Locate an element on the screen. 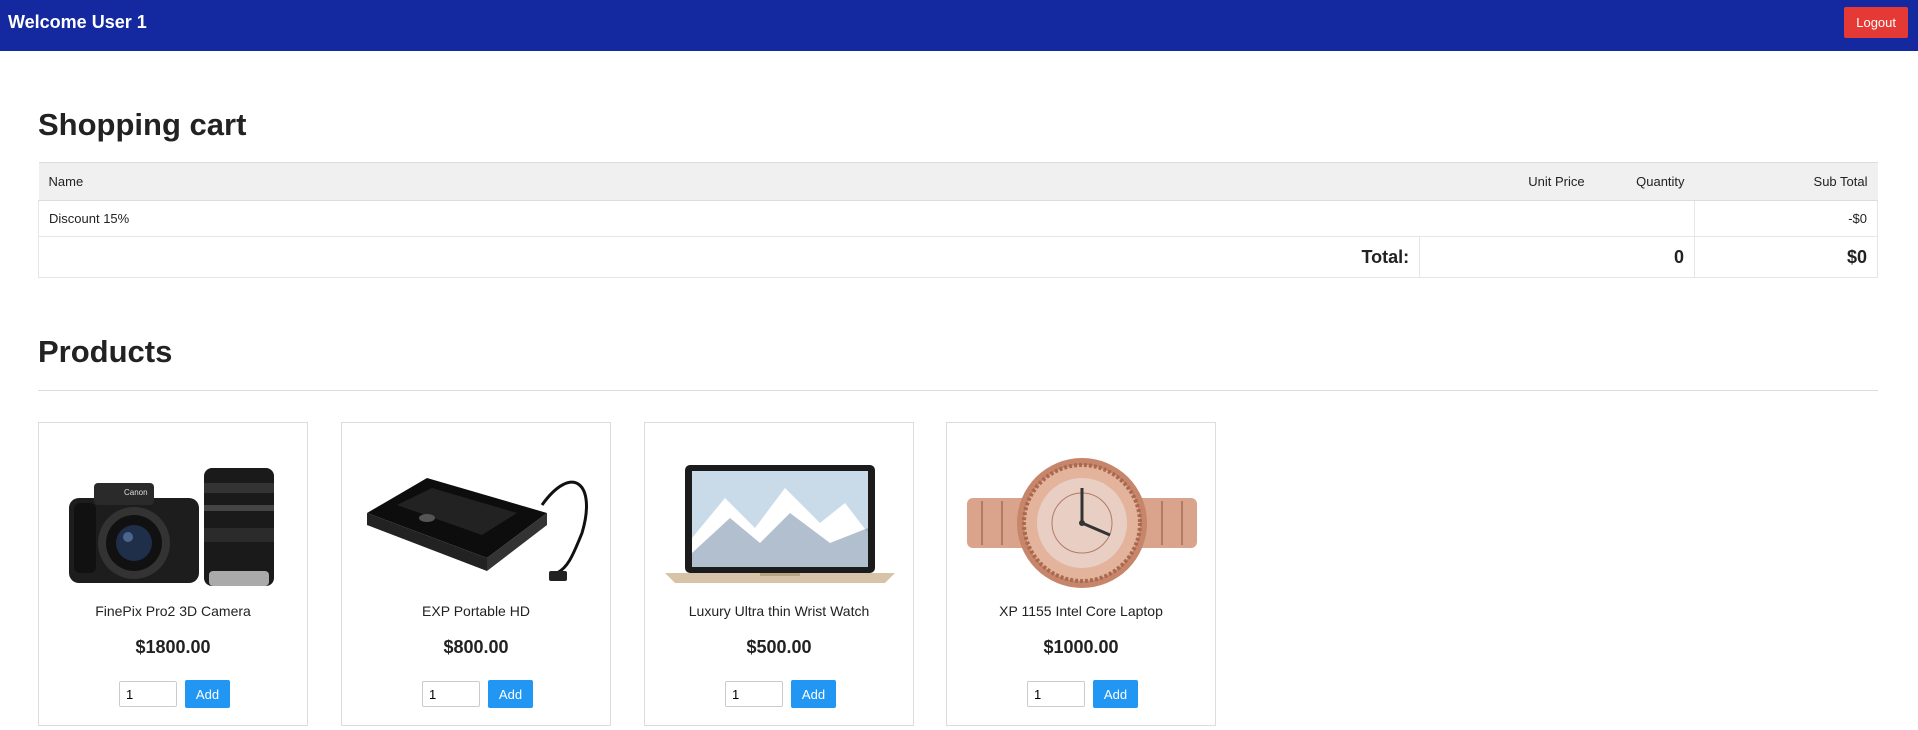  column-header-name: Name is located at coordinates (729, 181).